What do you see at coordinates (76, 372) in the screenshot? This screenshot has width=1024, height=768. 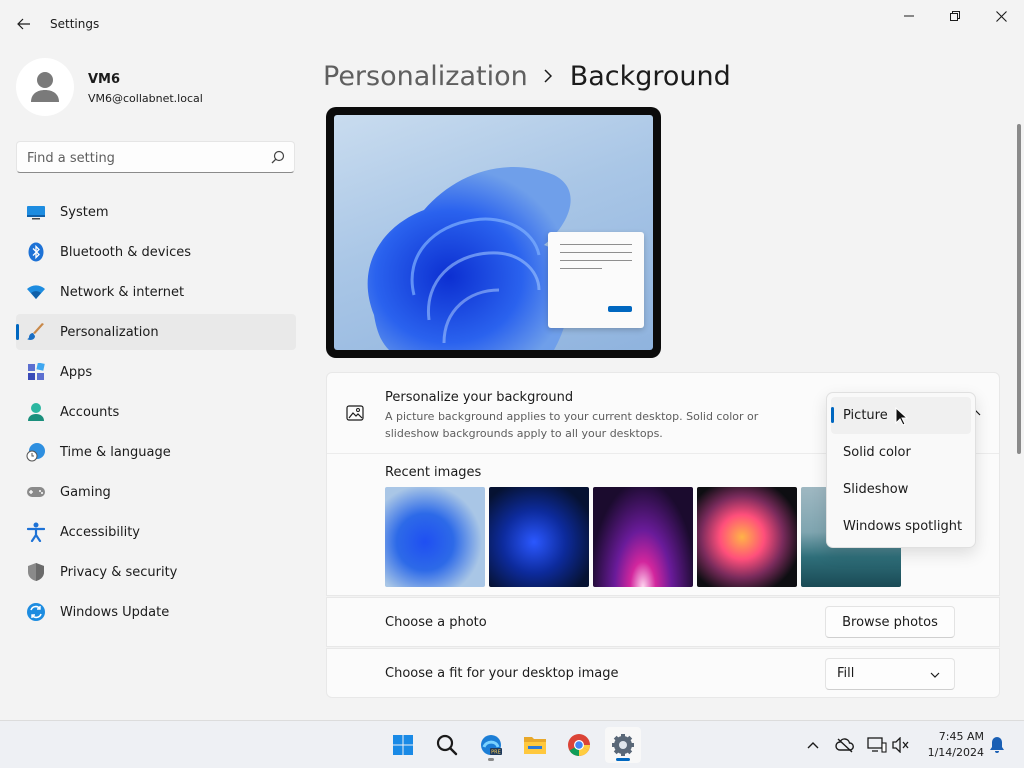 I see `sidebar-item-label: Apps` at bounding box center [76, 372].